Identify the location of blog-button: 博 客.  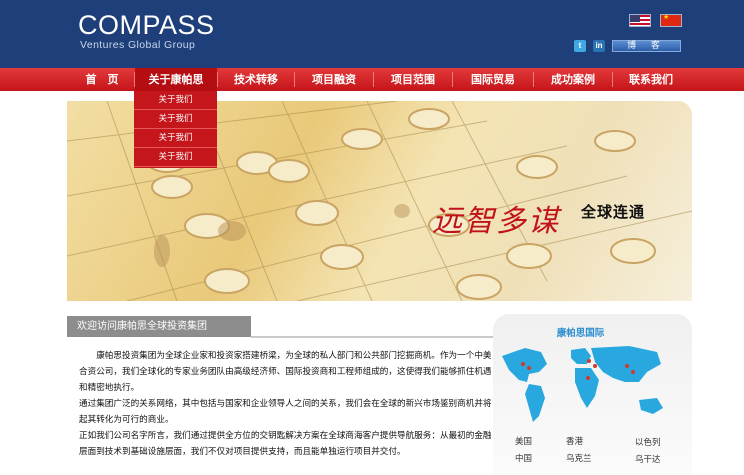
(646, 46).